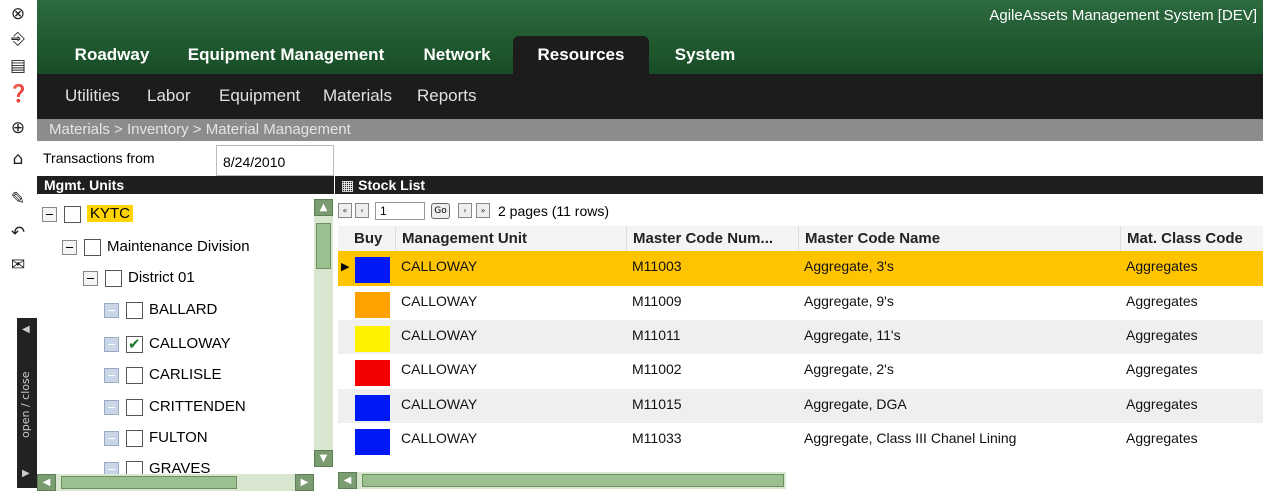 The image size is (1263, 491). I want to click on tab-equipment-management: Equipment Management, so click(286, 55).